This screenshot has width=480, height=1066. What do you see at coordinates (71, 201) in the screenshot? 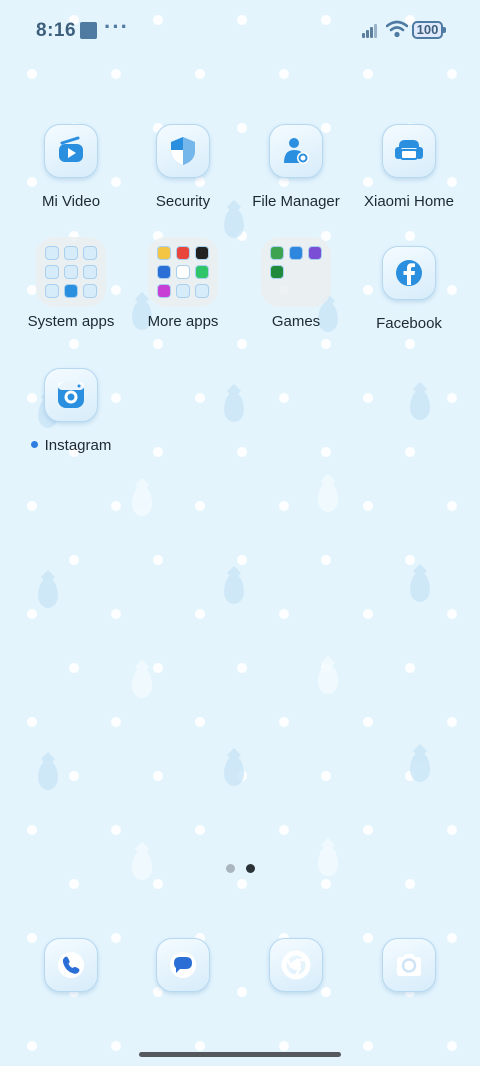
I see `app-label: Mi Video` at bounding box center [71, 201].